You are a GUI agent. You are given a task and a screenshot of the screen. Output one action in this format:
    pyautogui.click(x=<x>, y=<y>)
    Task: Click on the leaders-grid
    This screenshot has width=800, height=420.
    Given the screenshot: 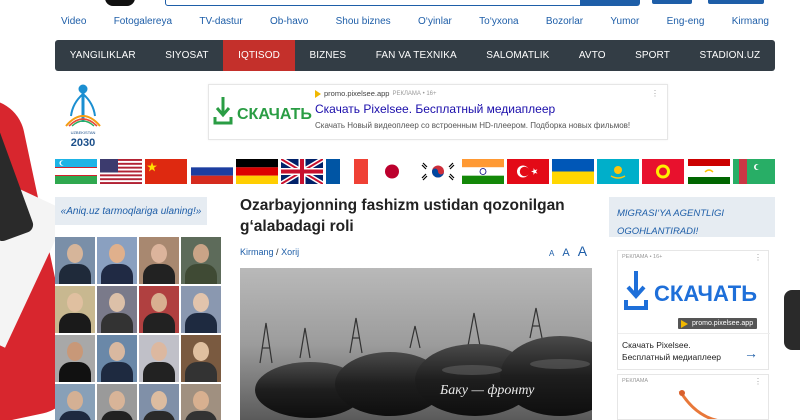 What is the action you would take?
    pyautogui.click(x=138, y=328)
    